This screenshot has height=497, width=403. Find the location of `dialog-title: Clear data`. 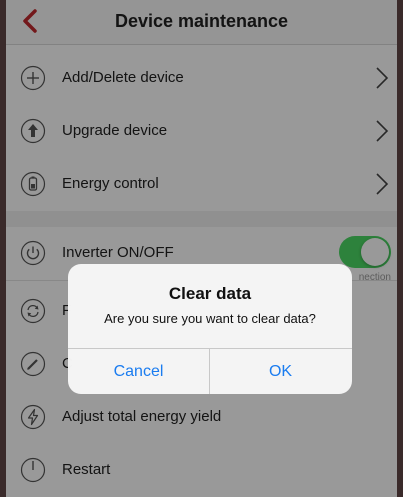

dialog-title: Clear data is located at coordinates (210, 293).